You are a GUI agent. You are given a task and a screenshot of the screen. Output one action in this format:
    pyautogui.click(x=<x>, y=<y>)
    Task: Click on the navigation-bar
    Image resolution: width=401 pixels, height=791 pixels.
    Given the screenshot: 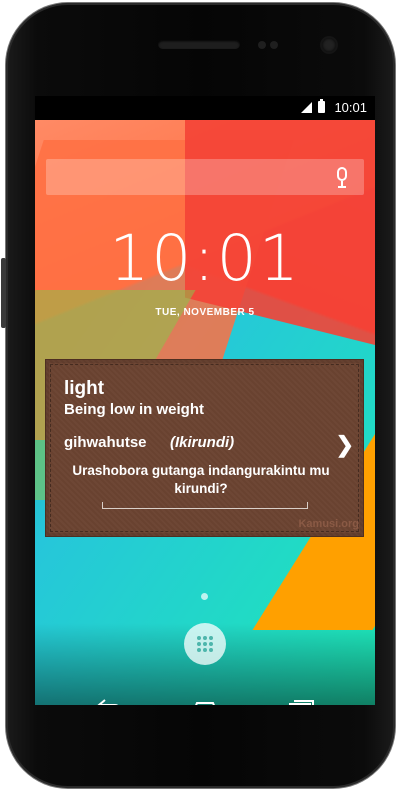 What is the action you would take?
    pyautogui.click(x=205, y=697)
    